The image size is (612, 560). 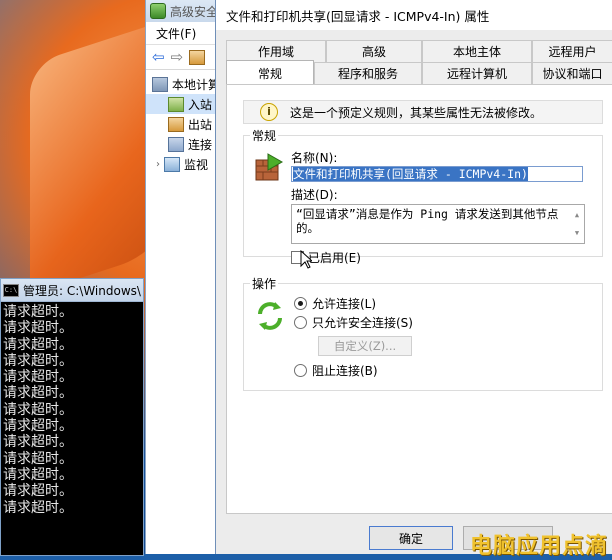 I want to click on tree-item-connection-security: 连接, so click(x=186, y=144).